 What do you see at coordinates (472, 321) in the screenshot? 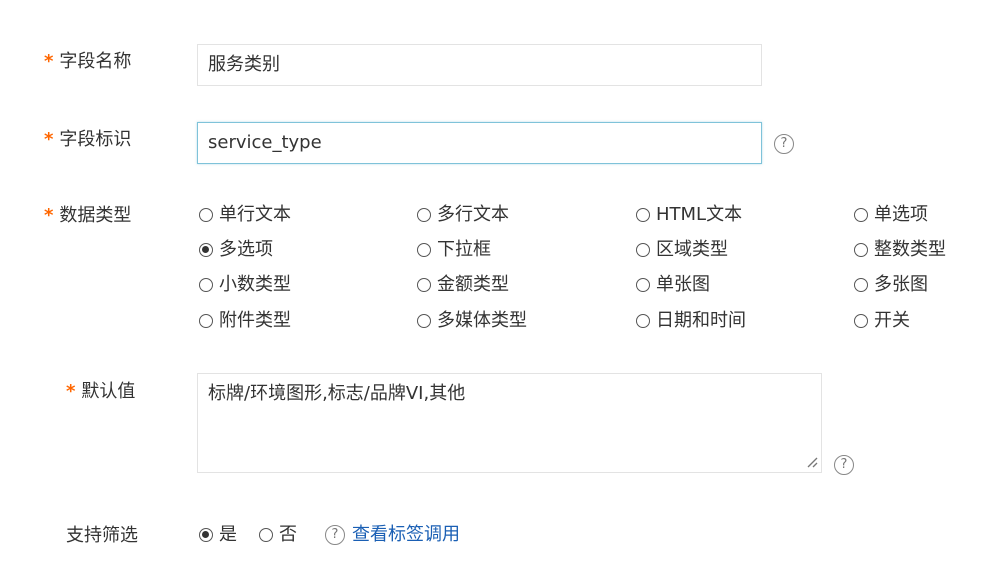
I see `data-type-option: 多媒体类型` at bounding box center [472, 321].